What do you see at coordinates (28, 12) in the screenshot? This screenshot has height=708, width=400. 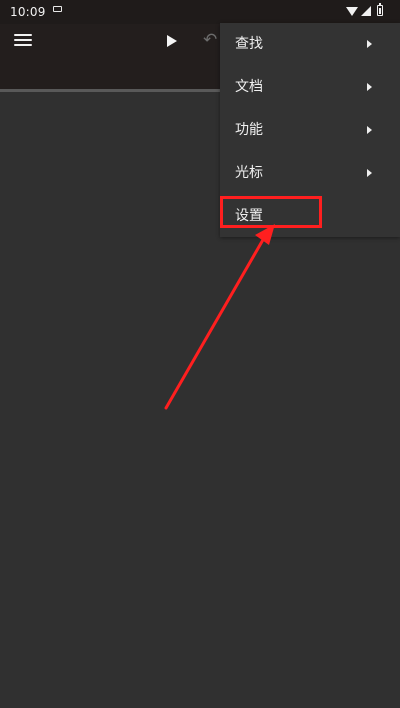 I see `status-time: 10:09` at bounding box center [28, 12].